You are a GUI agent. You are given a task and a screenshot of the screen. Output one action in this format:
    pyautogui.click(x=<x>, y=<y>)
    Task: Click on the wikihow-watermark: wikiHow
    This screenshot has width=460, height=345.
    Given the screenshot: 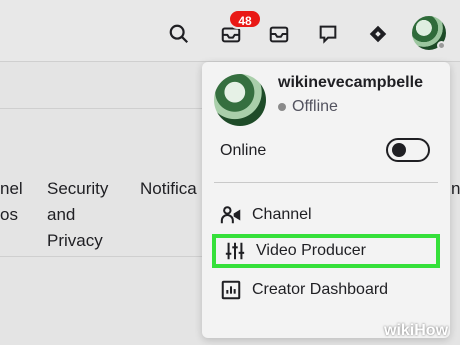 What is the action you would take?
    pyautogui.click(x=416, y=330)
    